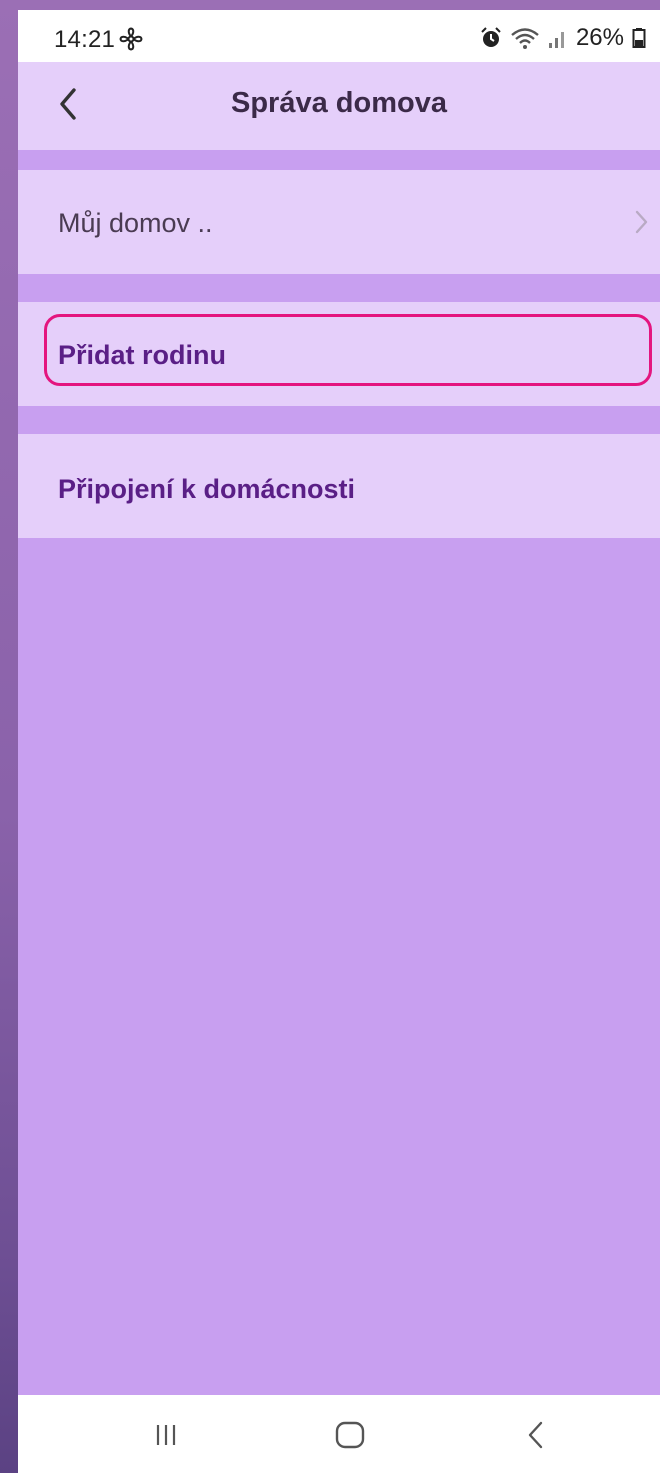  I want to click on status-time: 14:21, so click(85, 39).